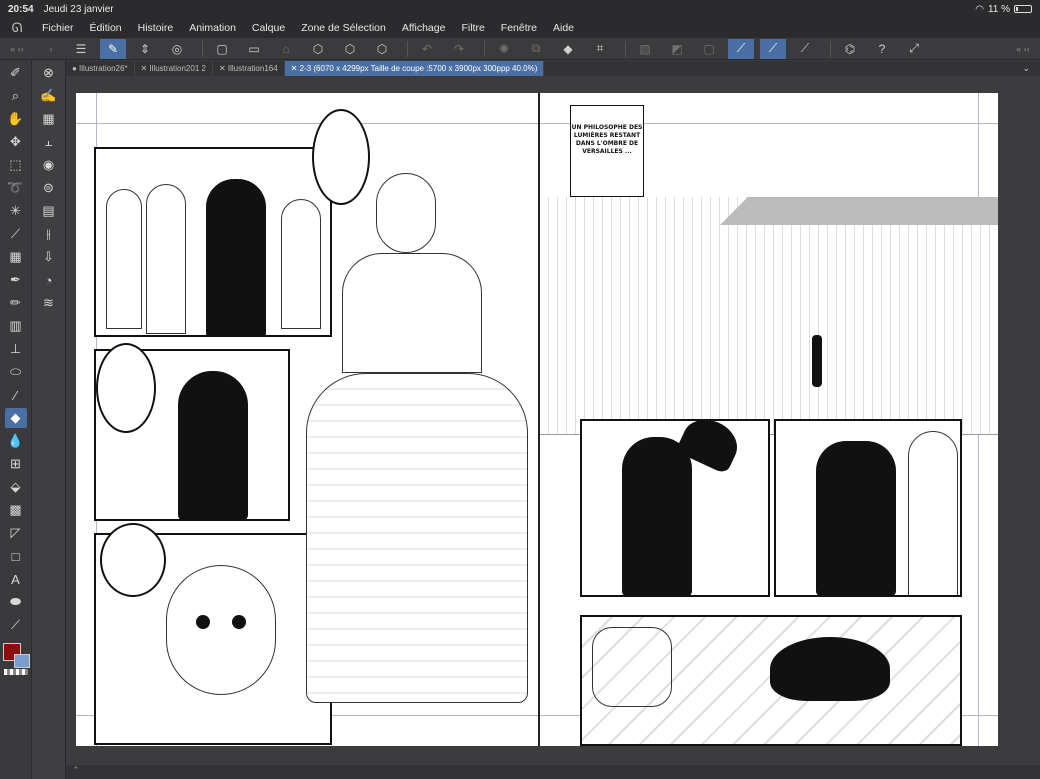  Describe the element at coordinates (600, 49) in the screenshot. I see `crop-icon: ⌗` at that location.